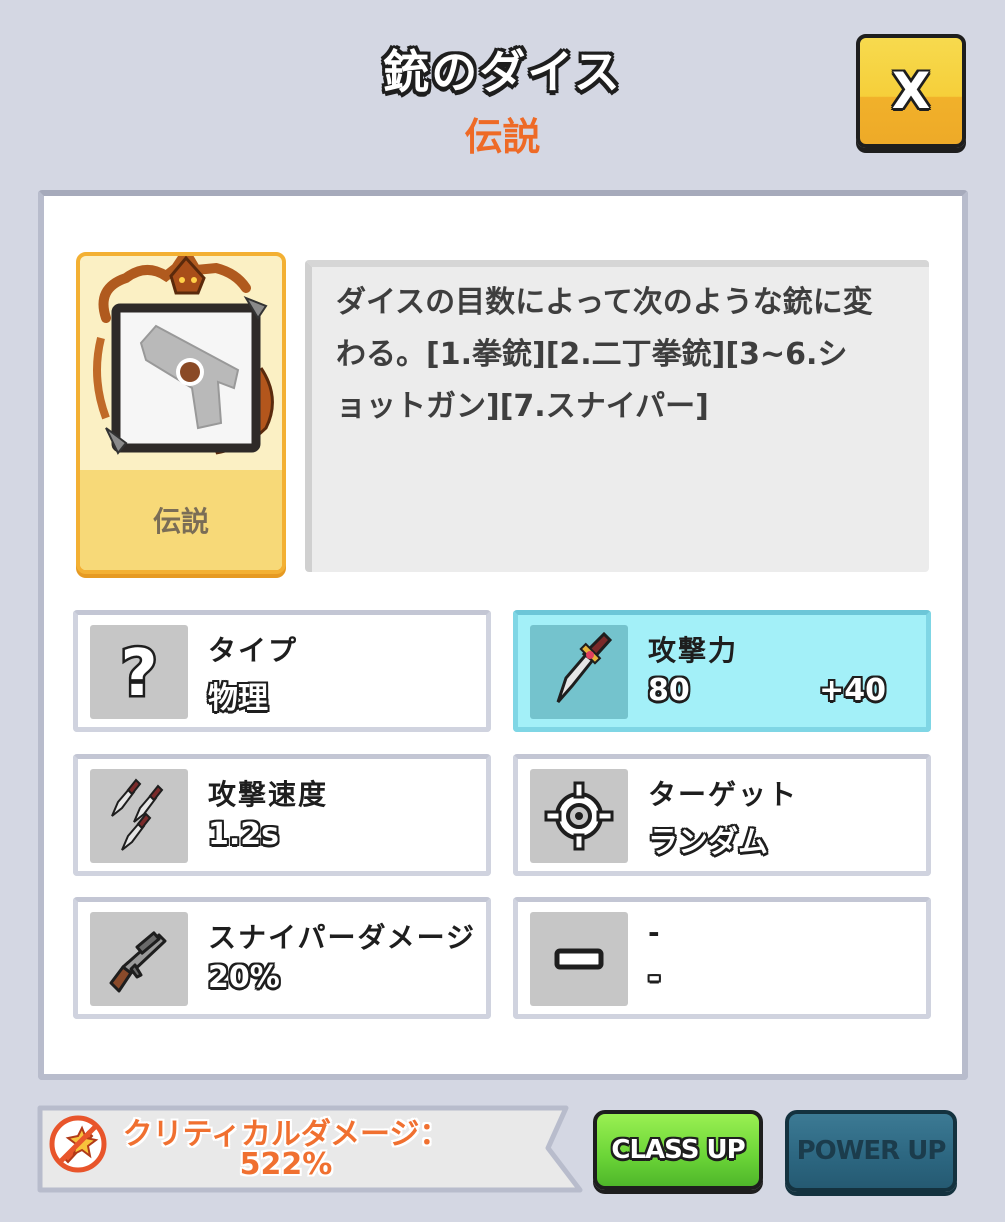 The width and height of the screenshot is (1005, 1222). Describe the element at coordinates (655, 932) in the screenshot. I see `stat-label: -` at that location.